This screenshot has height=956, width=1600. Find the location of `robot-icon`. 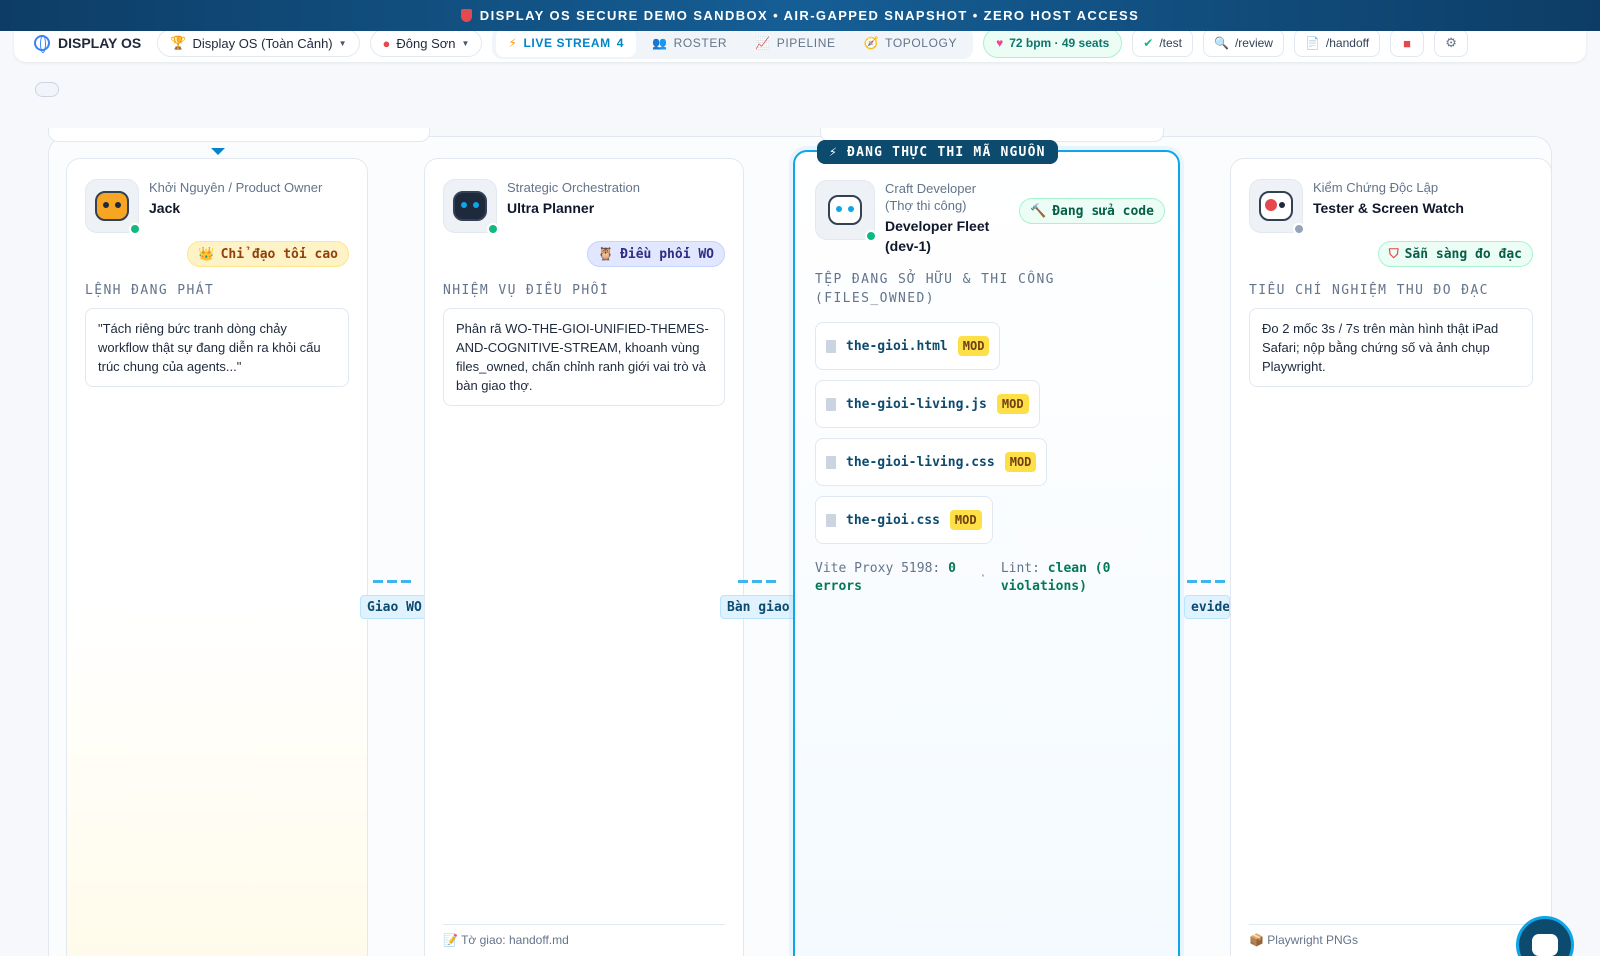

robot-icon is located at coordinates (1545, 945).